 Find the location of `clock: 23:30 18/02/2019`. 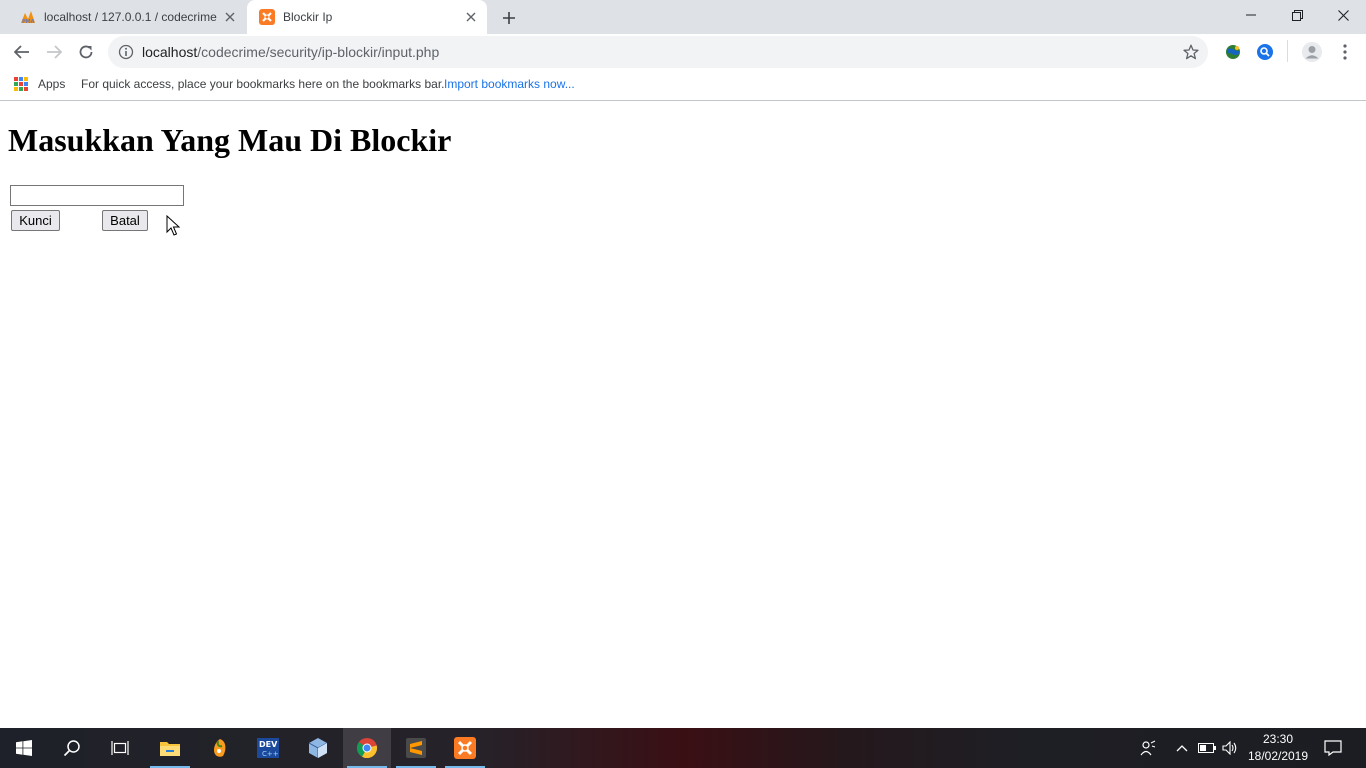

clock: 23:30 18/02/2019 is located at coordinates (1278, 748).